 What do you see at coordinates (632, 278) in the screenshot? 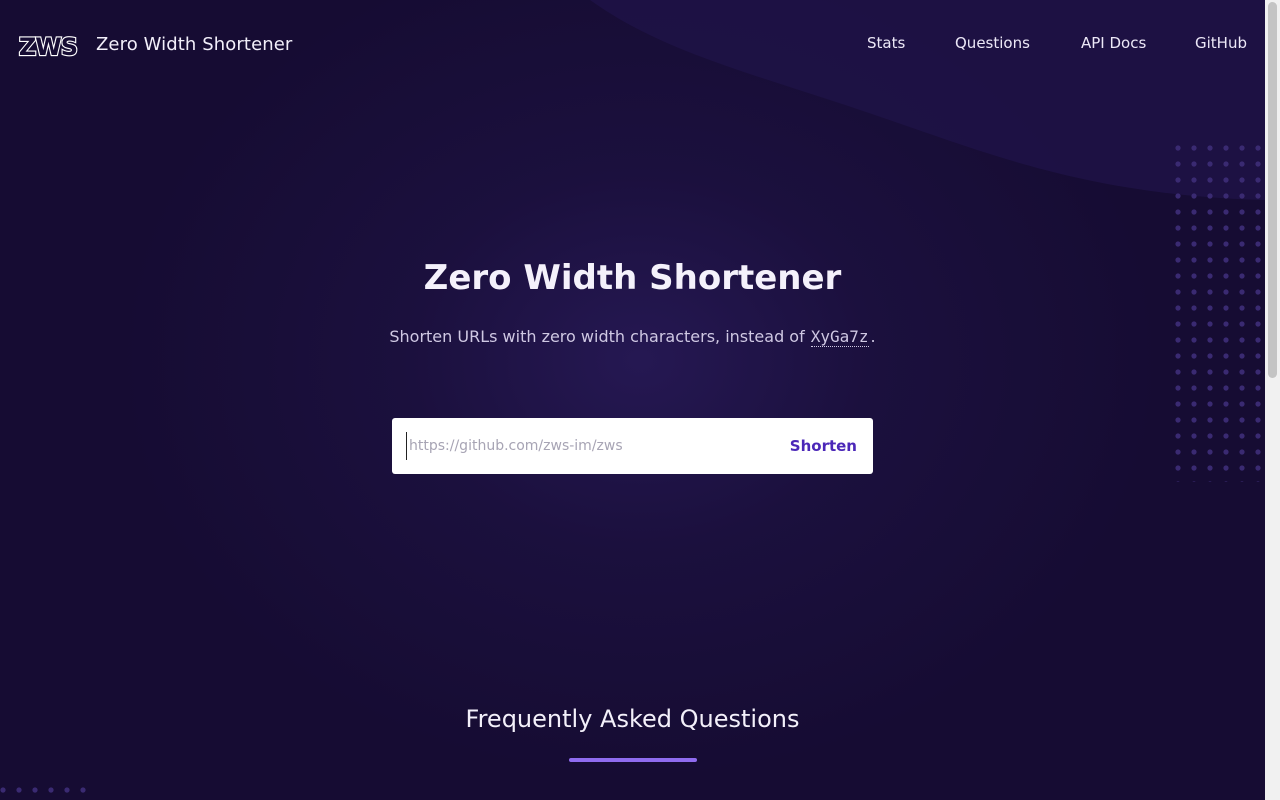
I see `hero-title: Zero Width Shortener` at bounding box center [632, 278].